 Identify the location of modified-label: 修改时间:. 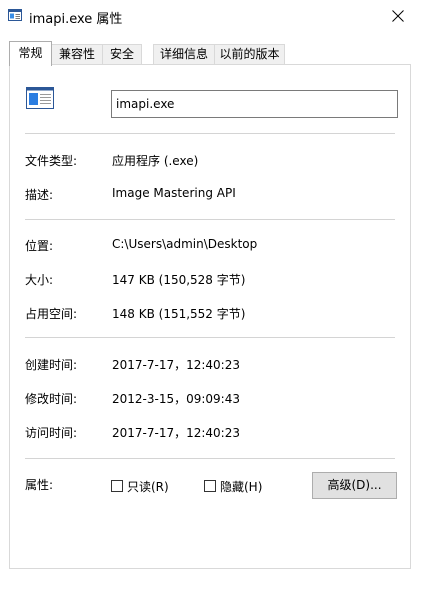
(51, 399).